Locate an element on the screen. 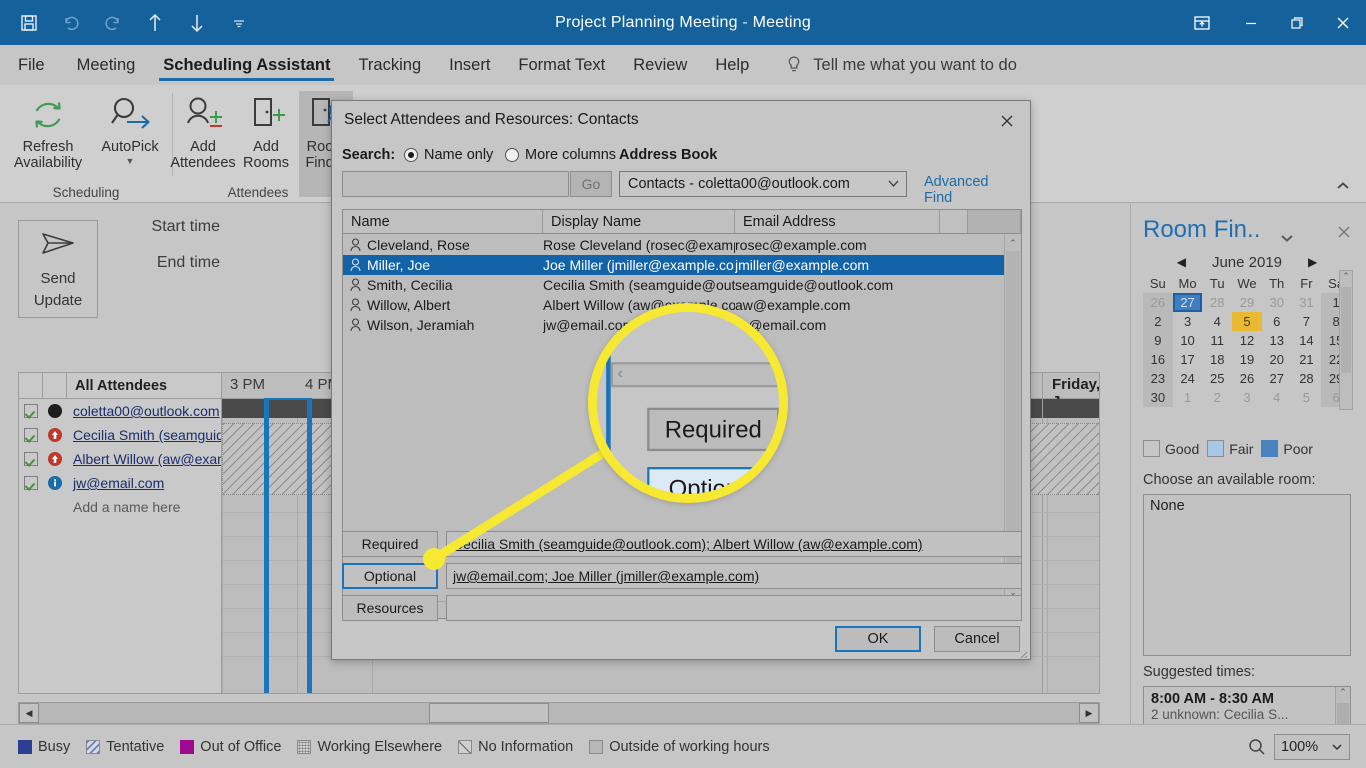  tab-help: Help is located at coordinates (732, 65).